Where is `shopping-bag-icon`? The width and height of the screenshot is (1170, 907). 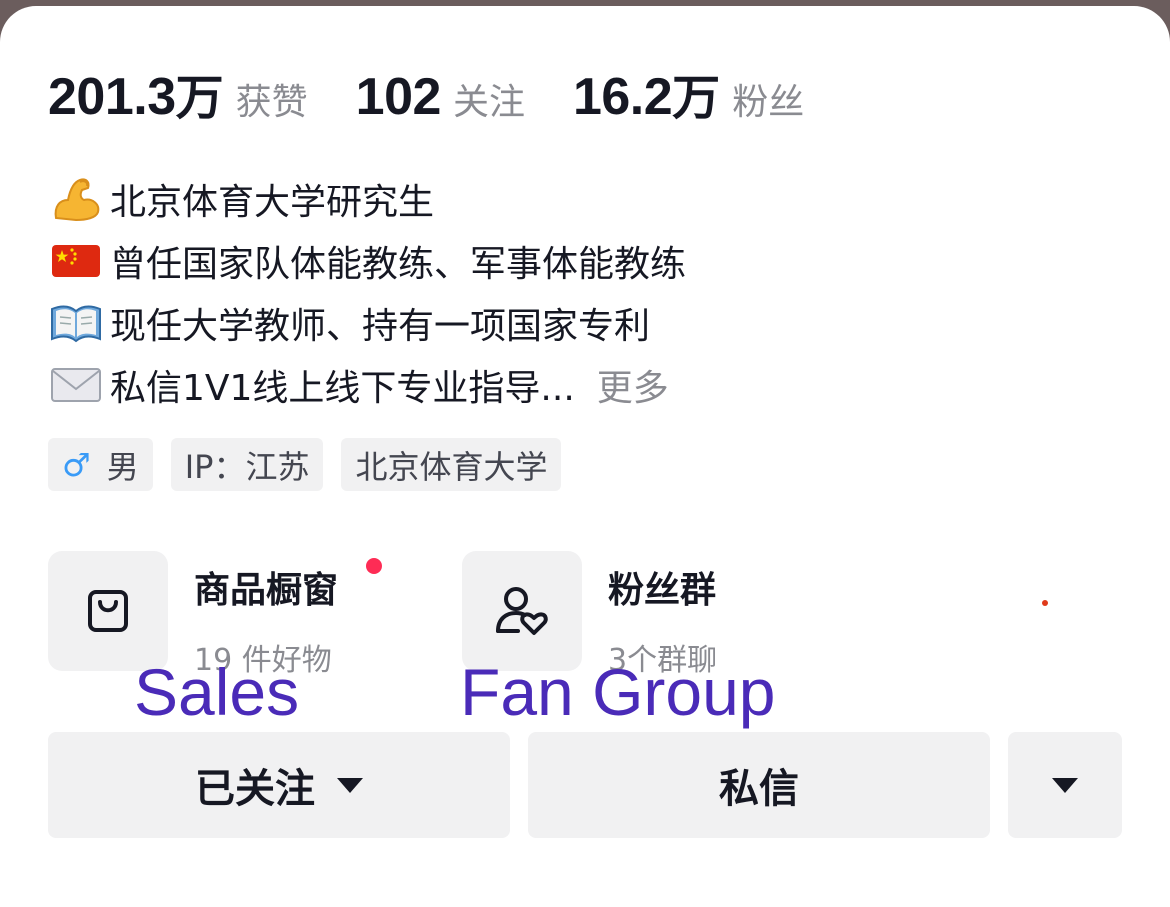
shopping-bag-icon is located at coordinates (108, 611).